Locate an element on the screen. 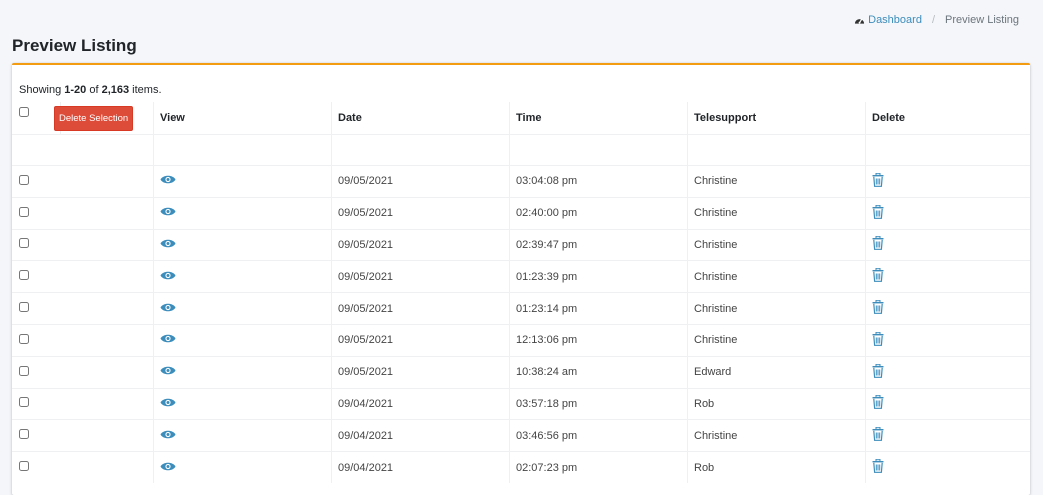 This screenshot has height=495, width=1043. filter-cell-date is located at coordinates (420, 150).